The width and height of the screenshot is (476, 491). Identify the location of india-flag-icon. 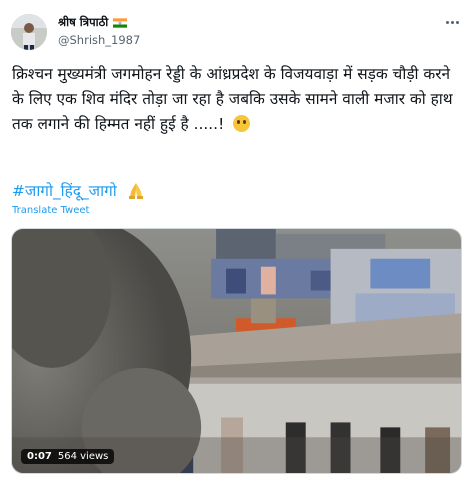
(120, 22).